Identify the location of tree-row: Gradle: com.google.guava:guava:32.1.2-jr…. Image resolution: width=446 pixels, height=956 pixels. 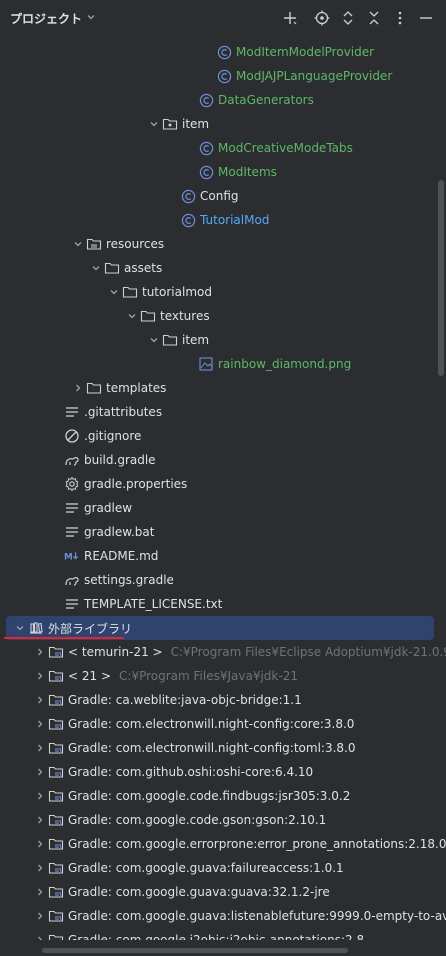
(223, 892).